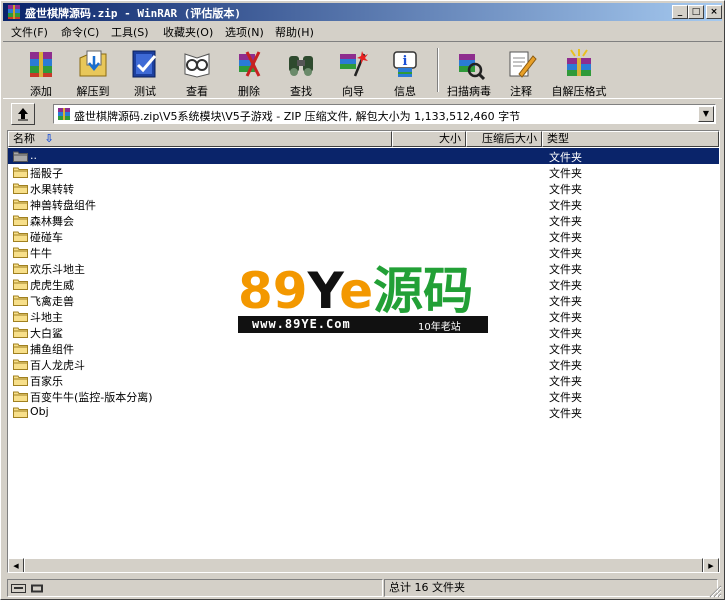 The image size is (725, 600). Describe the element at coordinates (363, 220) in the screenshot. I see `list-item: 森林舞会 文件夹` at that location.